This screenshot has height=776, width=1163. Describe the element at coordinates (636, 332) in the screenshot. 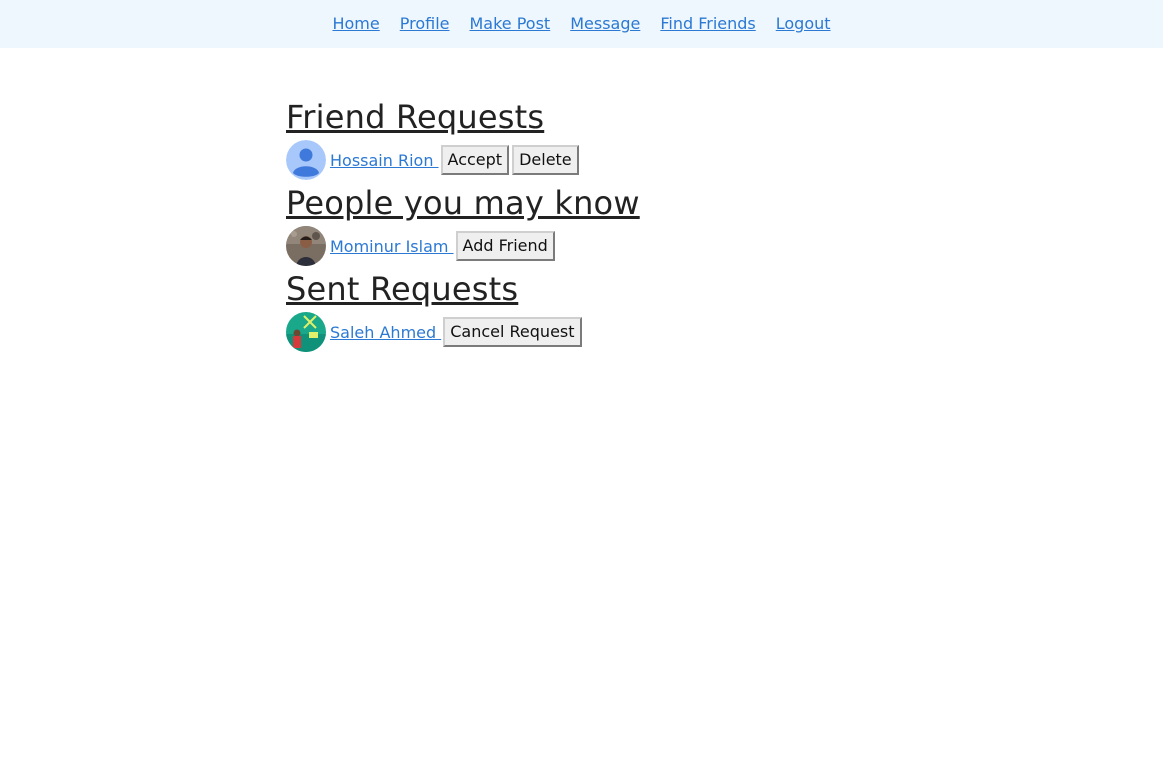

I see `sent-request-row: Saleh Ahmed Cancel Request` at that location.